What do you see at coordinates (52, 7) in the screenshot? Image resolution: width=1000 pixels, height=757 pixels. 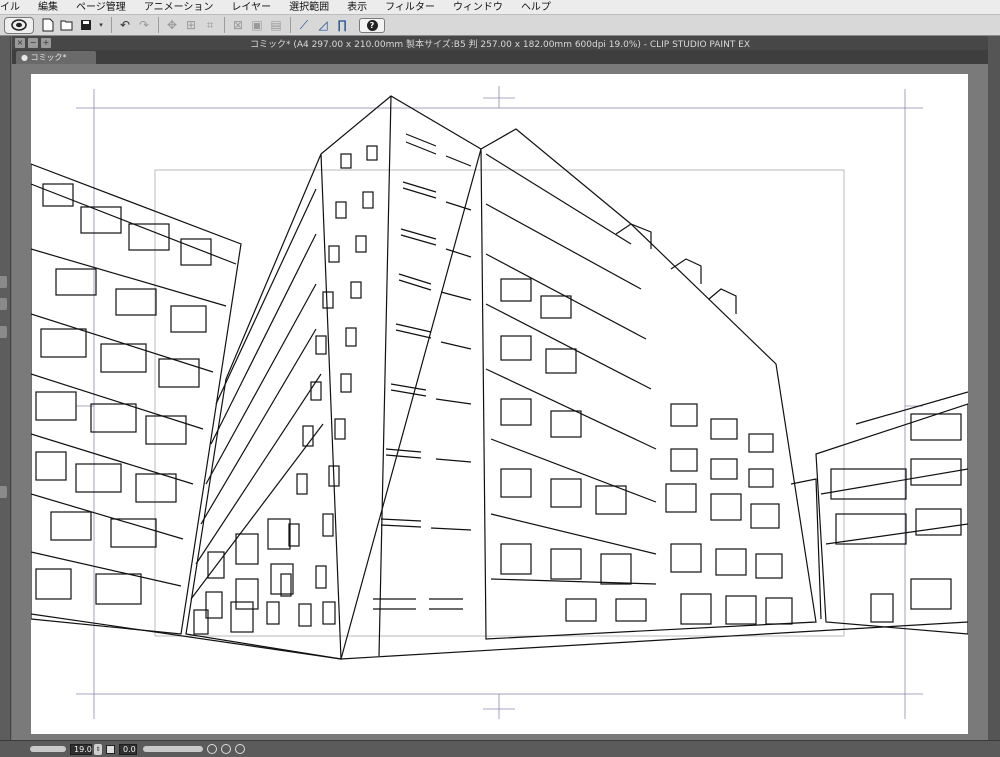 I see `menu-edit: 編集` at bounding box center [52, 7].